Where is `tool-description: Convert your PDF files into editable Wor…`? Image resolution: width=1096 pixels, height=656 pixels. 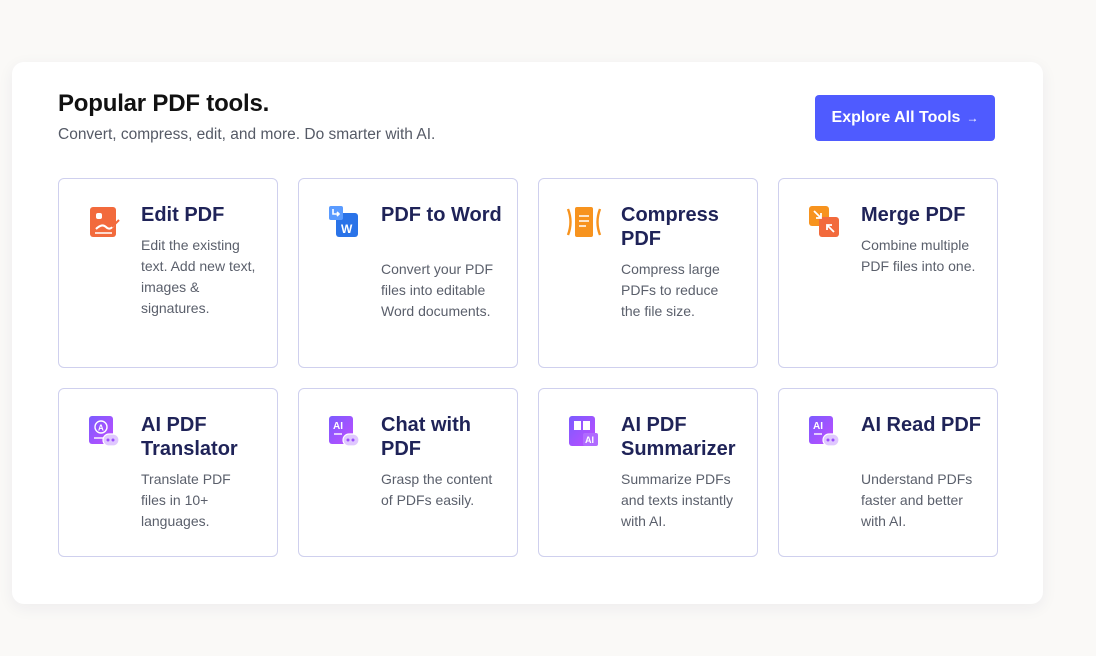
tool-description: Convert your PDF files into editable Wor… is located at coordinates (437, 290).